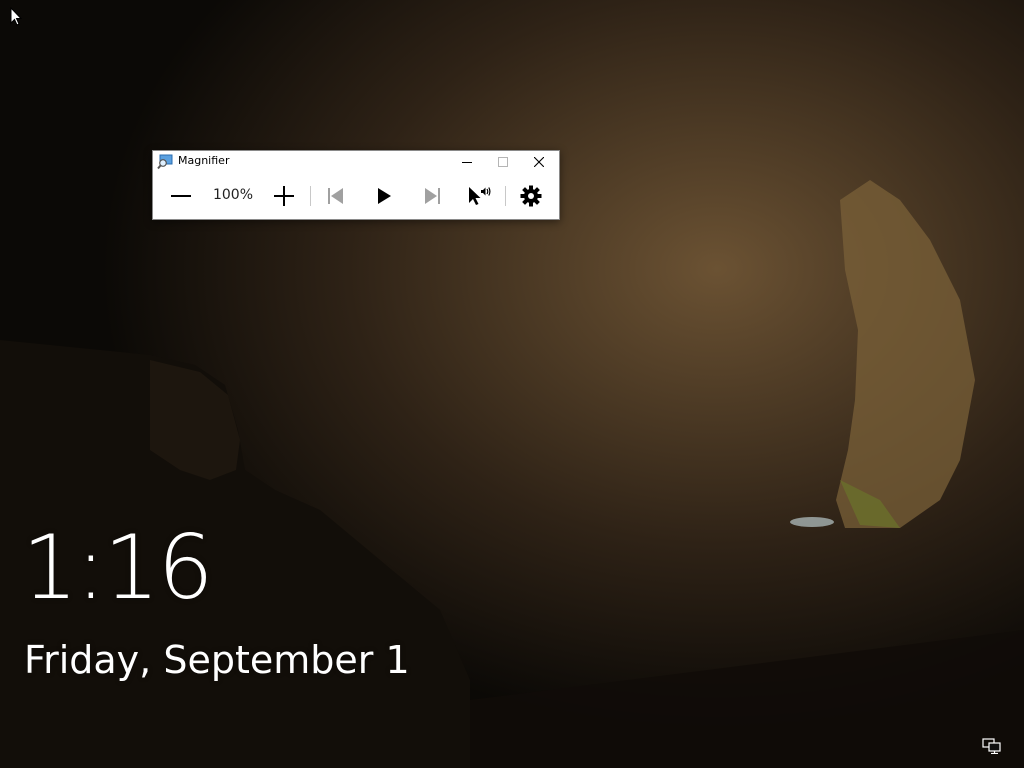 This screenshot has height=768, width=1024. Describe the element at coordinates (356, 162) in the screenshot. I see `magnifier-titlebar: Magnifier` at that location.